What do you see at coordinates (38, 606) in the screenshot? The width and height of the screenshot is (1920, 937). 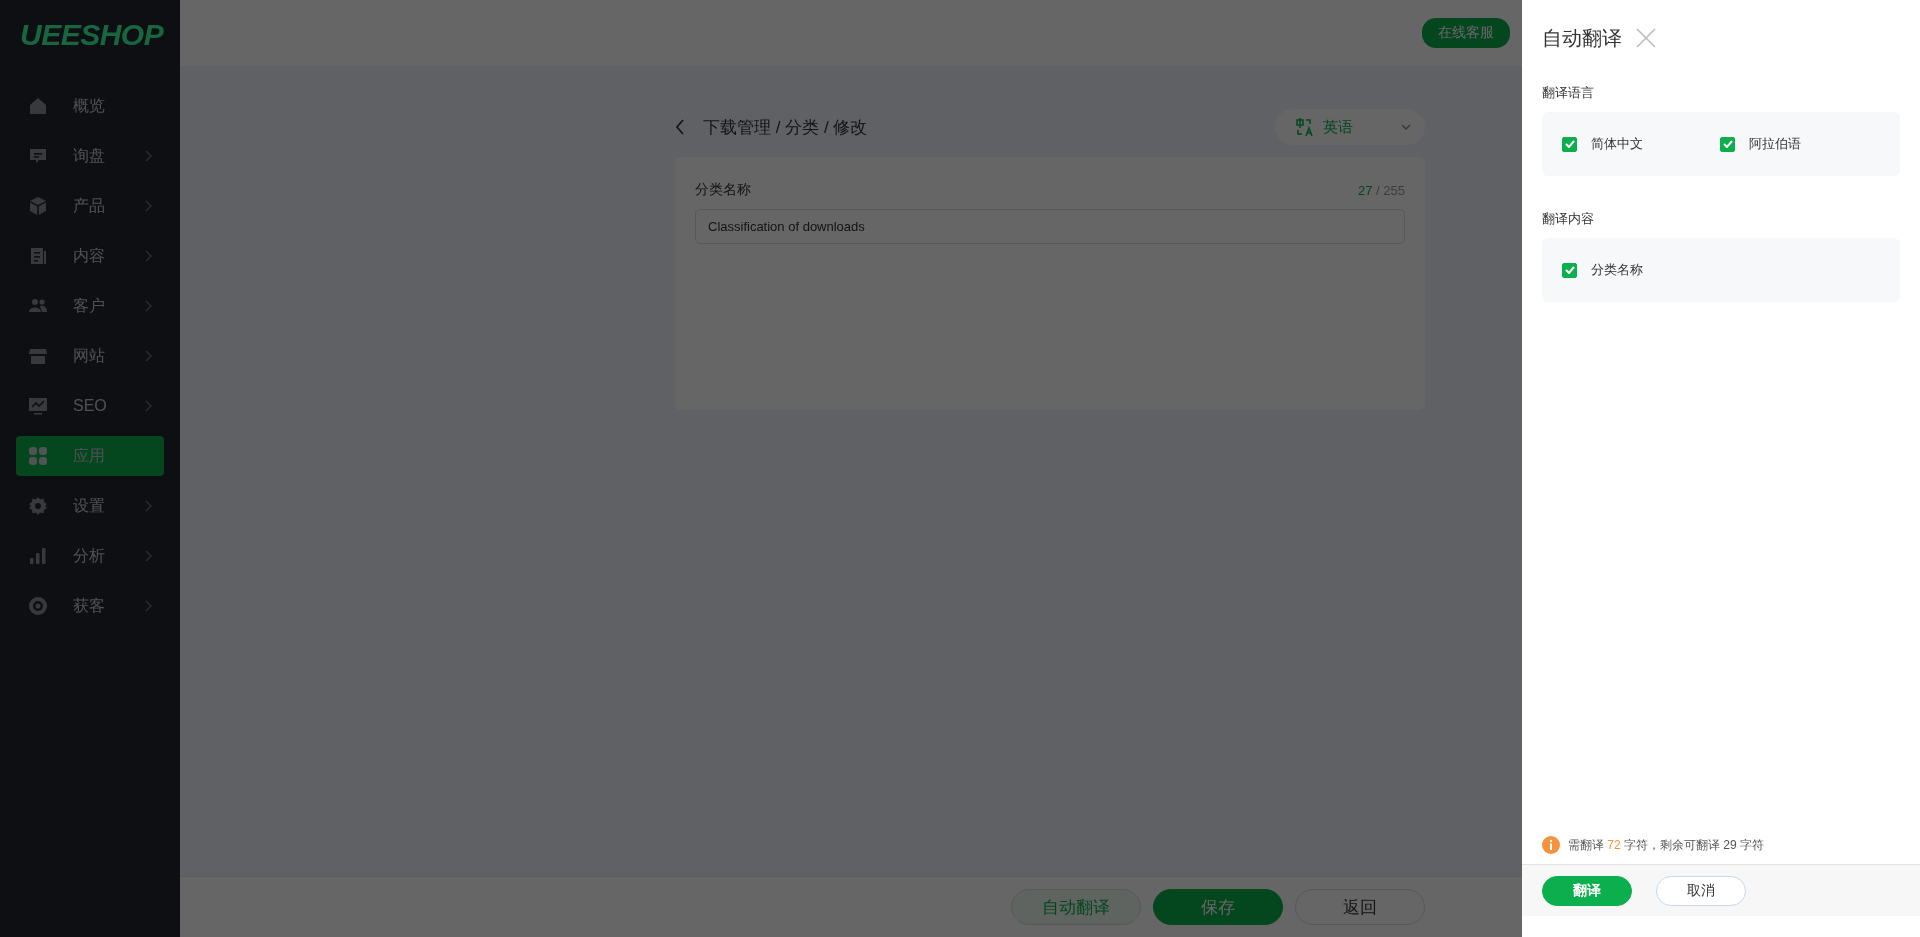 I see `target-icon` at bounding box center [38, 606].